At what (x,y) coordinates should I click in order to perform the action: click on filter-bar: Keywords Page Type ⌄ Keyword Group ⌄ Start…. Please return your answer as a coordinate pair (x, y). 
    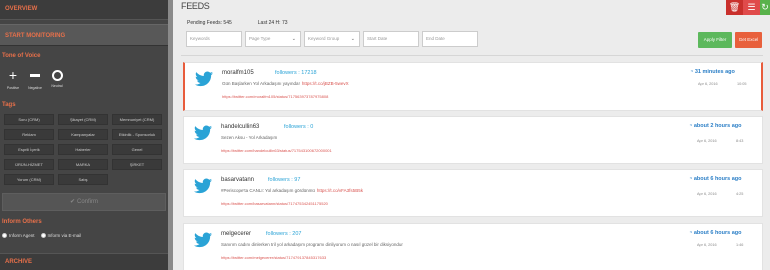
    Looking at the image, I should click on (332, 39).